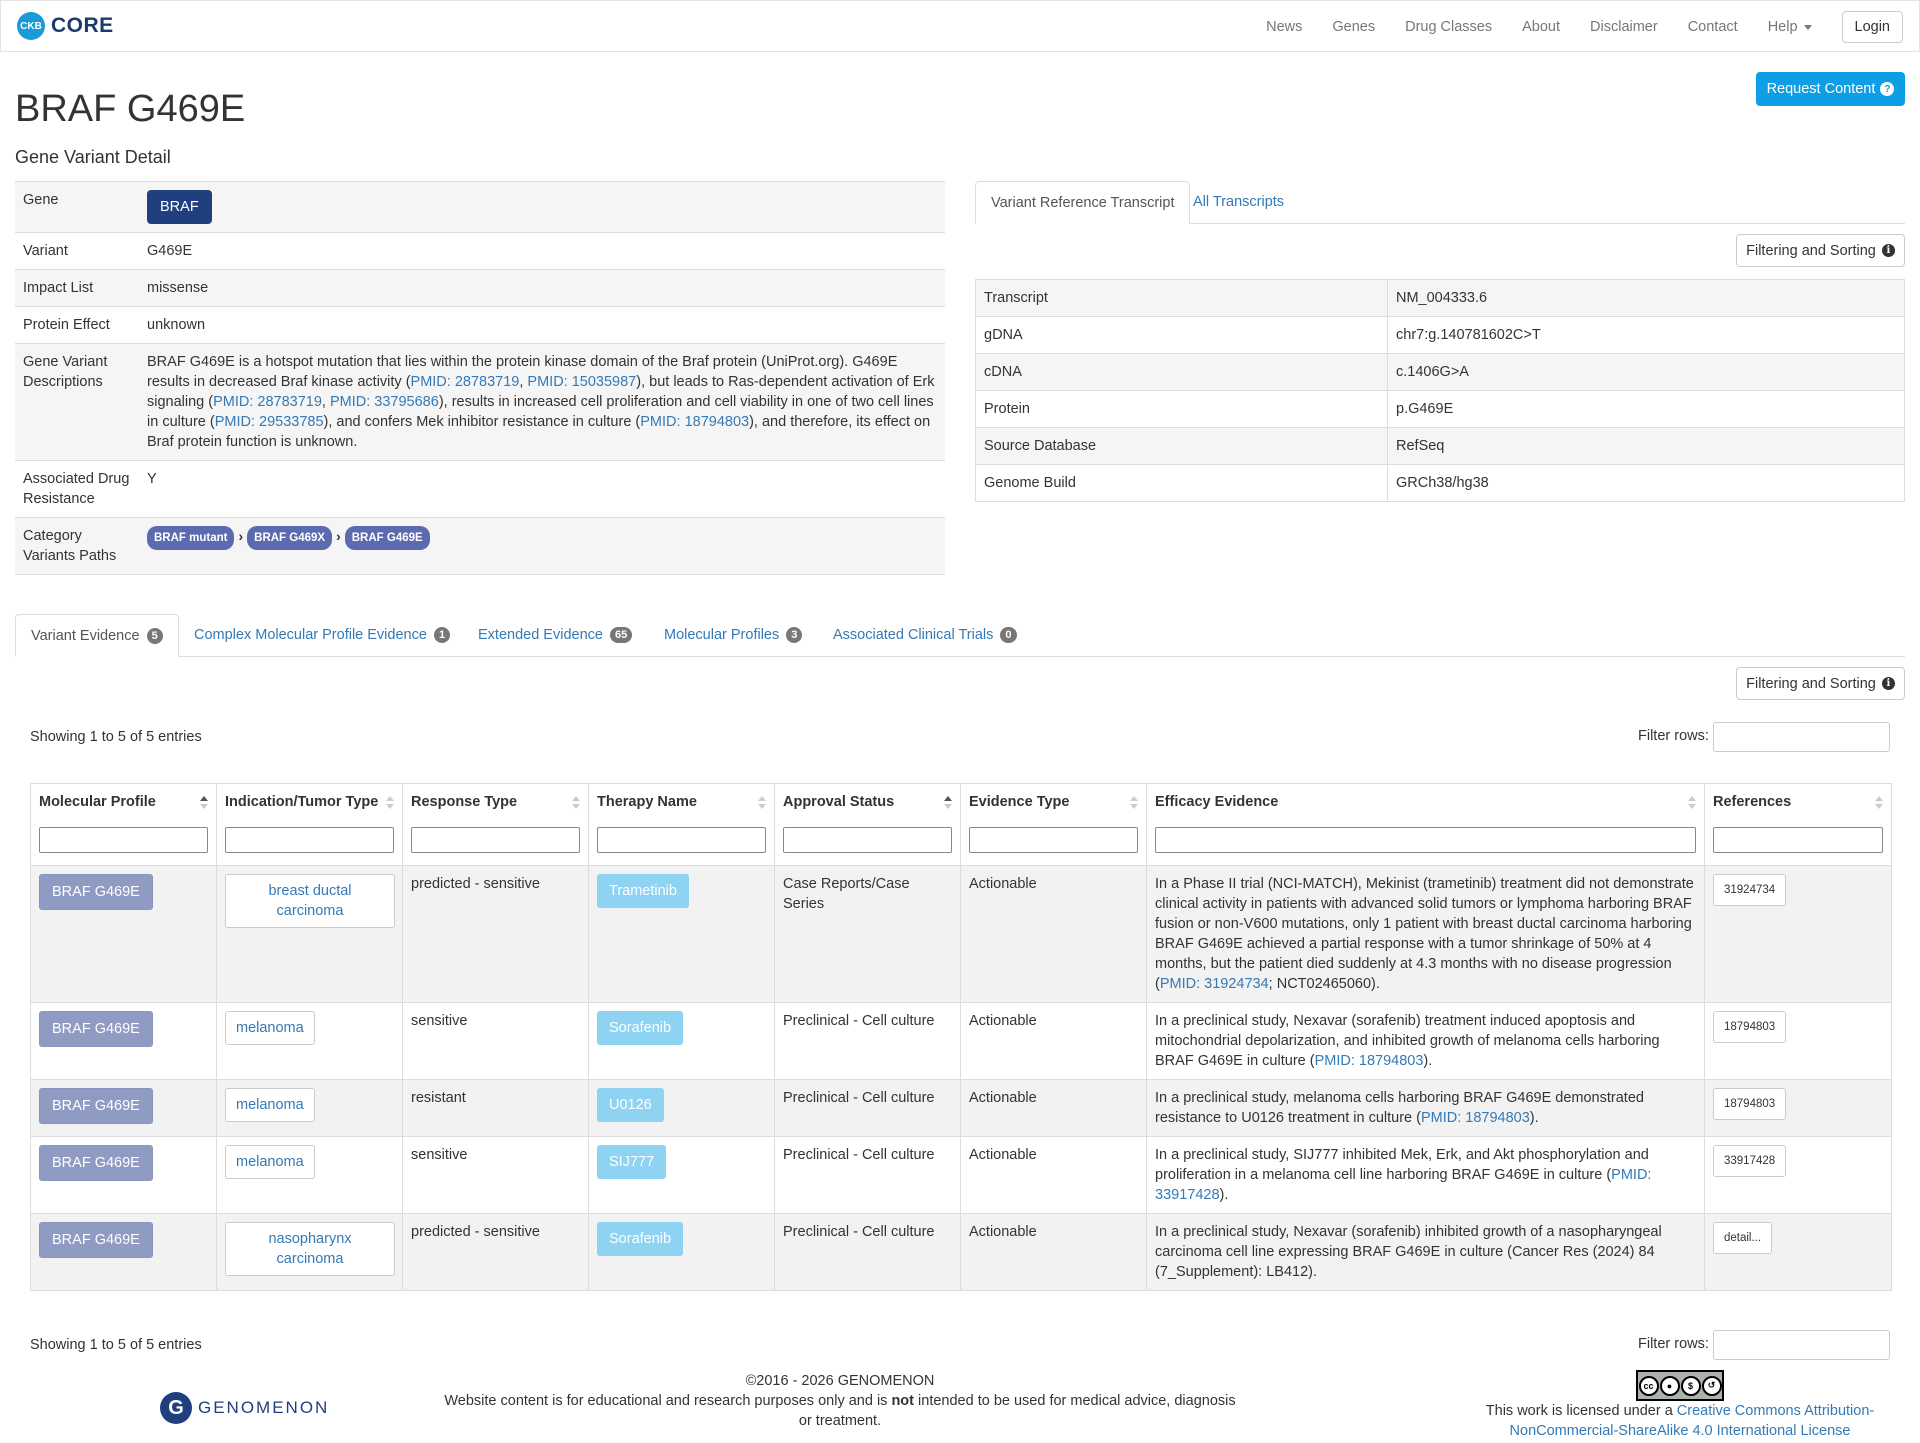 This screenshot has width=1920, height=1443. Describe the element at coordinates (1083, 202) in the screenshot. I see `tab-variant-reference-transcript: Variant Reference Transcript` at that location.